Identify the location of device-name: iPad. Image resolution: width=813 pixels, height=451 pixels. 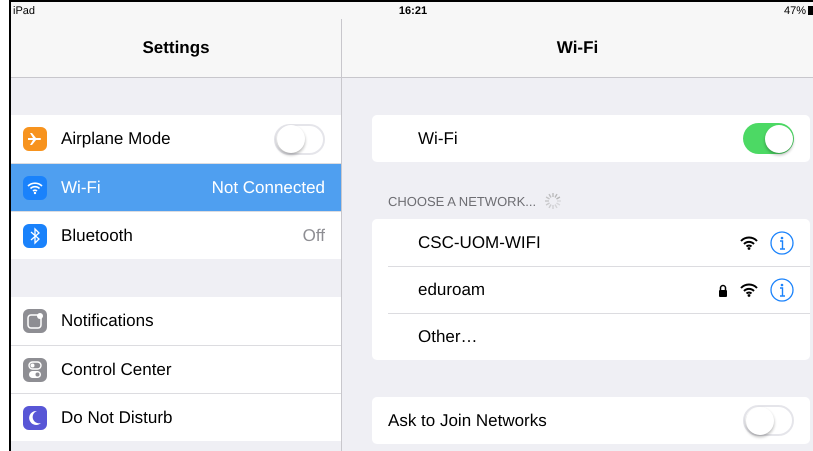
(24, 10).